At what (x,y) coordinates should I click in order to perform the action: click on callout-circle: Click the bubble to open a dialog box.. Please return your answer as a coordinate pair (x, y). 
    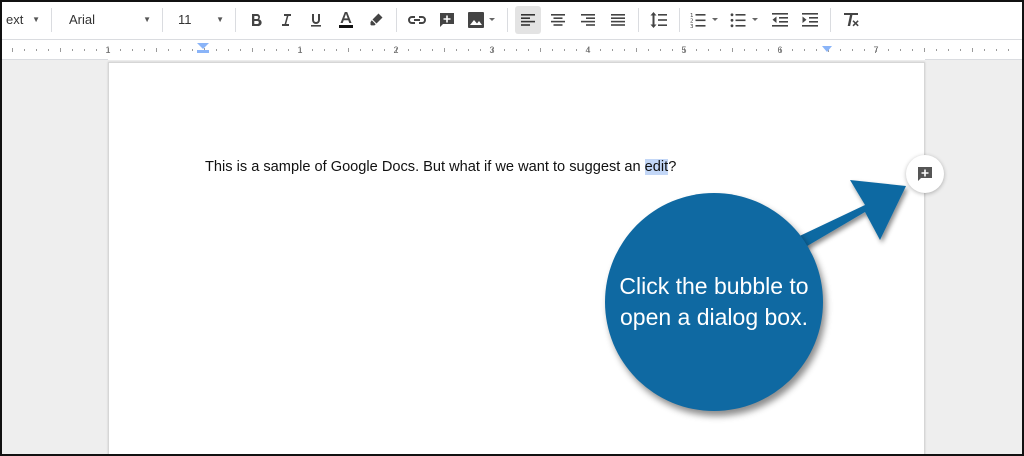
    Looking at the image, I should click on (714, 302).